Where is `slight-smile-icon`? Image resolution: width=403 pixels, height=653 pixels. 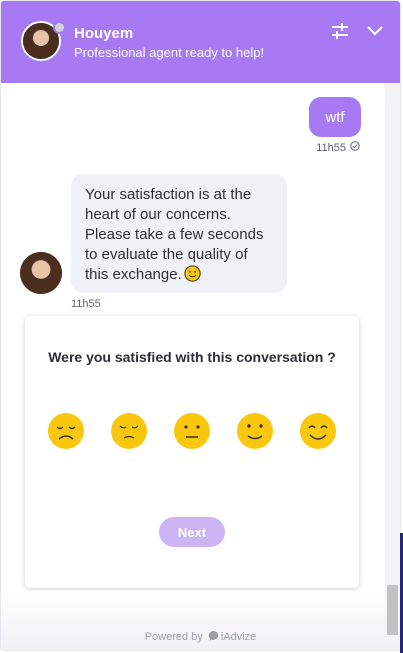
slight-smile-icon is located at coordinates (255, 431).